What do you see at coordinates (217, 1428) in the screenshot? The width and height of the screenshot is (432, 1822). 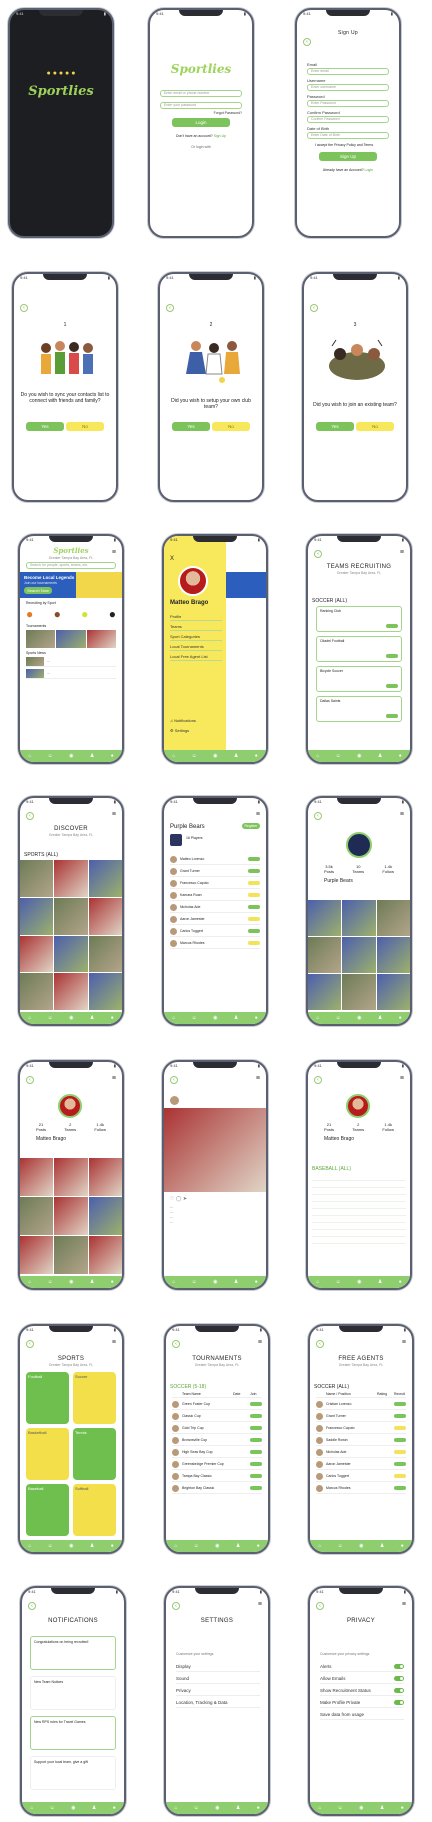 I see `table-row: Gold Trip Cup` at bounding box center [217, 1428].